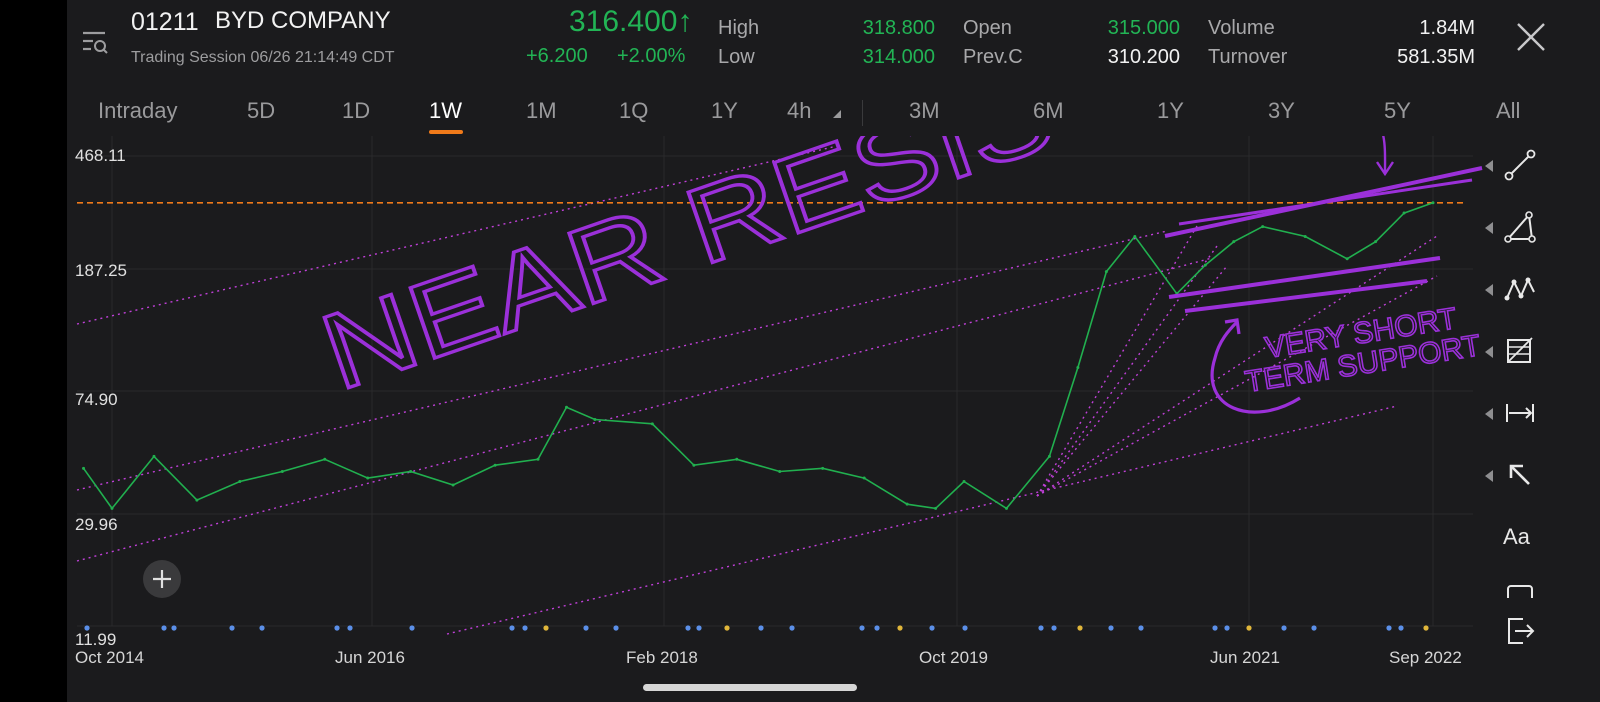  I want to click on stock-code: 01211, so click(165, 22).